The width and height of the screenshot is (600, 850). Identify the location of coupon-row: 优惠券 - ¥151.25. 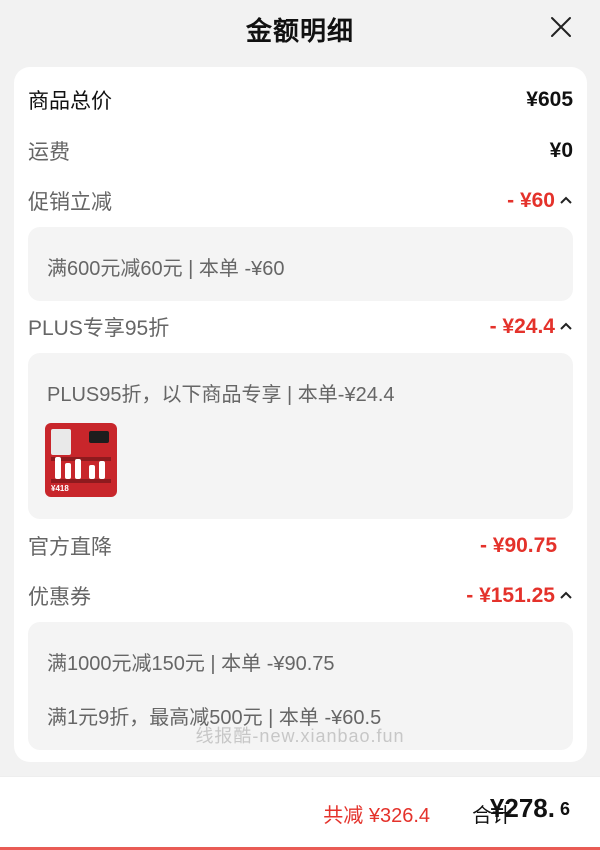
(300, 596).